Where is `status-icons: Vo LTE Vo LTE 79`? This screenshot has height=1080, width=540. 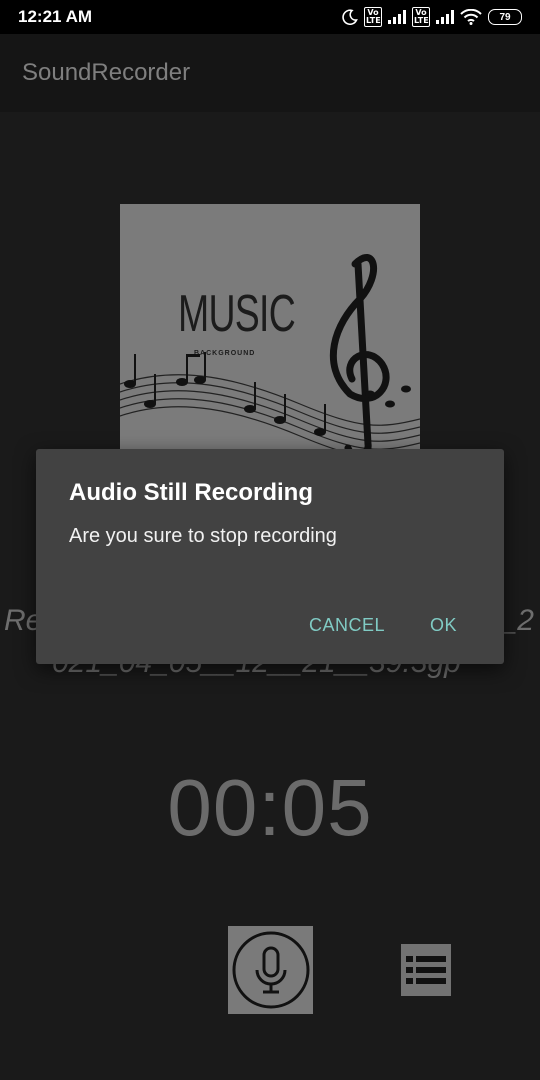
status-icons: Vo LTE Vo LTE 79 is located at coordinates (432, 17).